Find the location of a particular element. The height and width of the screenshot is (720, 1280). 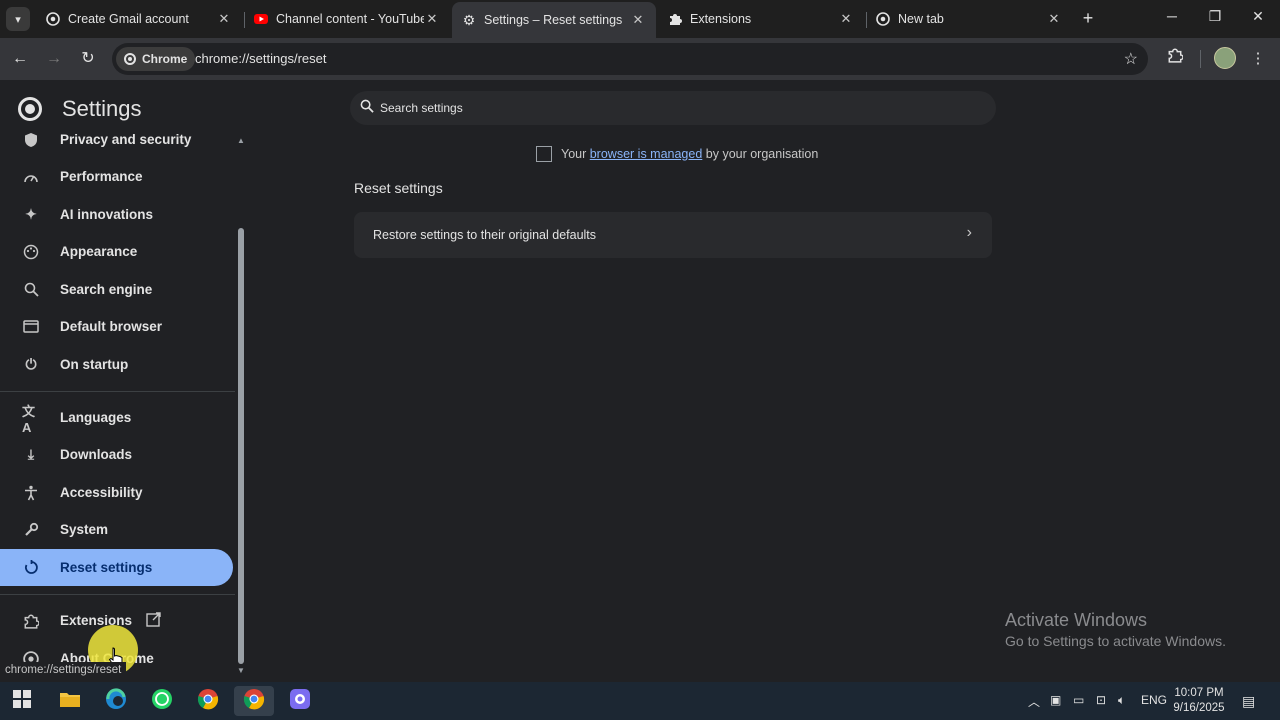

gear-icon: ⚙ is located at coordinates (469, 19).